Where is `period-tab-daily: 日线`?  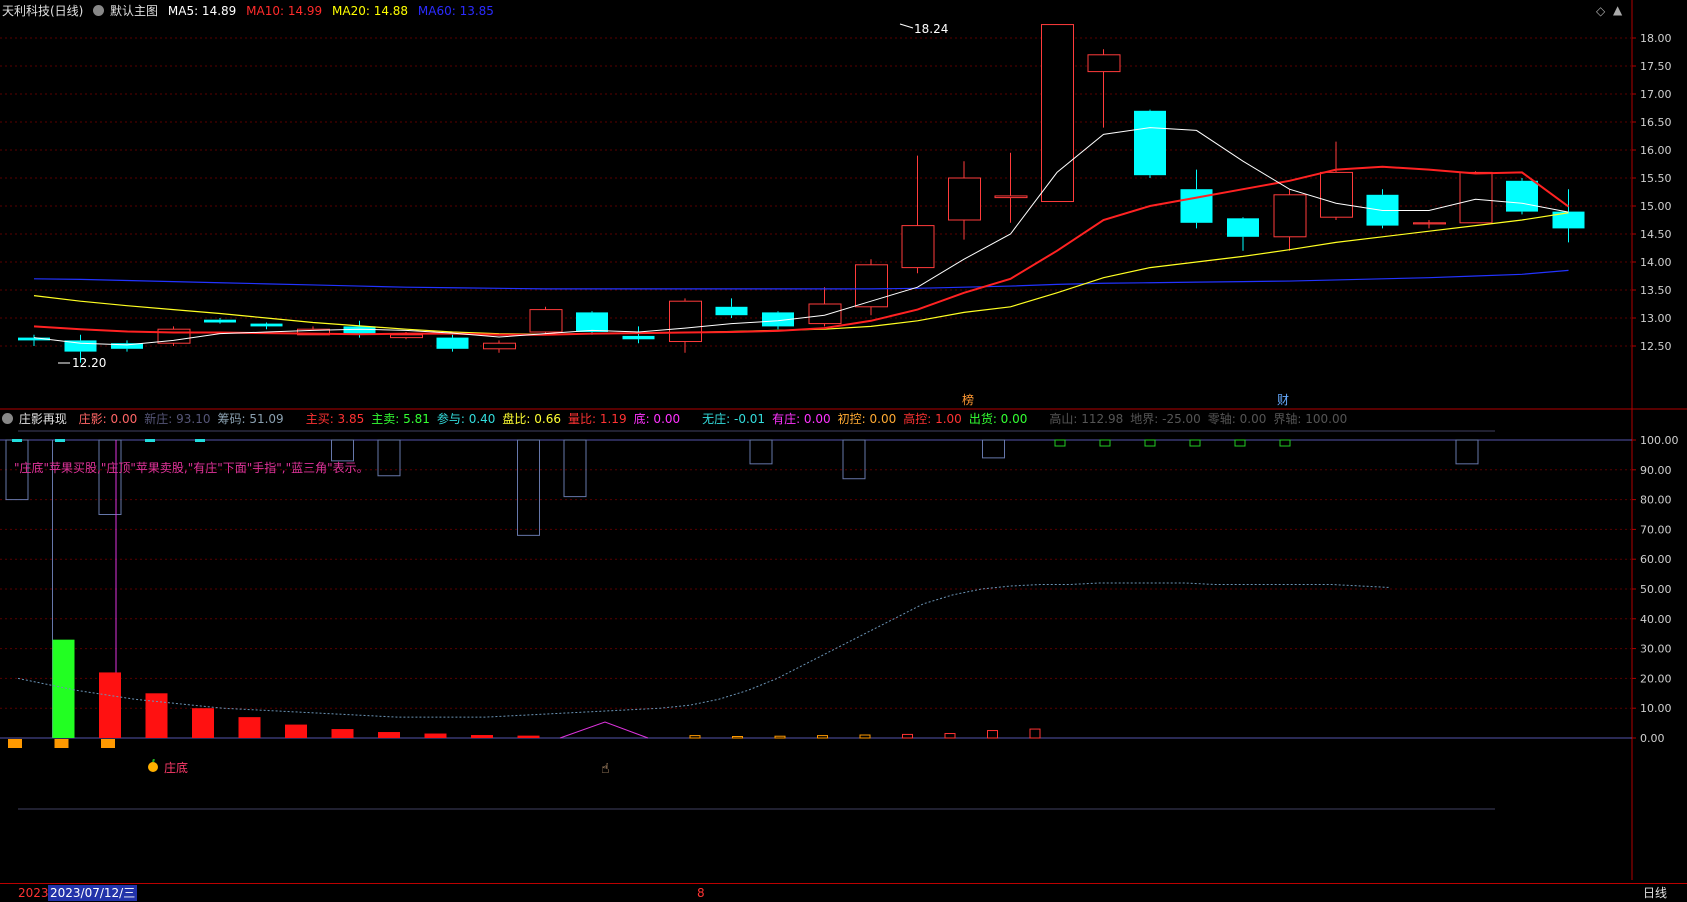 period-tab-daily: 日线 is located at coordinates (1655, 893).